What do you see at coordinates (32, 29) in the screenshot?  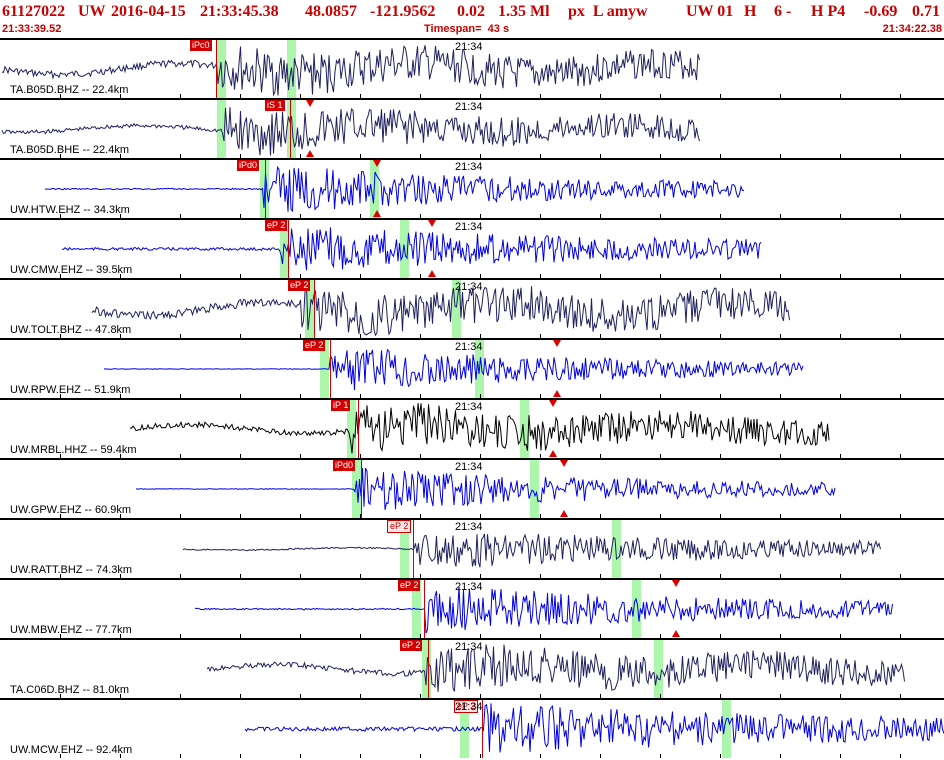 I see `start-time: 21:33:39.52` at bounding box center [32, 29].